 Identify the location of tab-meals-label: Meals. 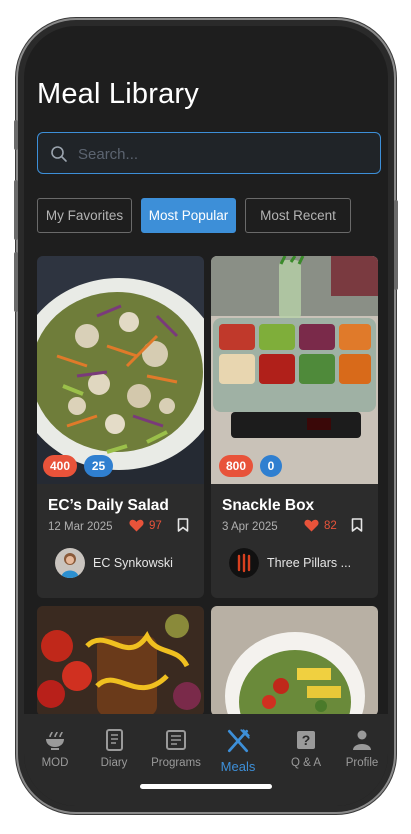
(238, 766).